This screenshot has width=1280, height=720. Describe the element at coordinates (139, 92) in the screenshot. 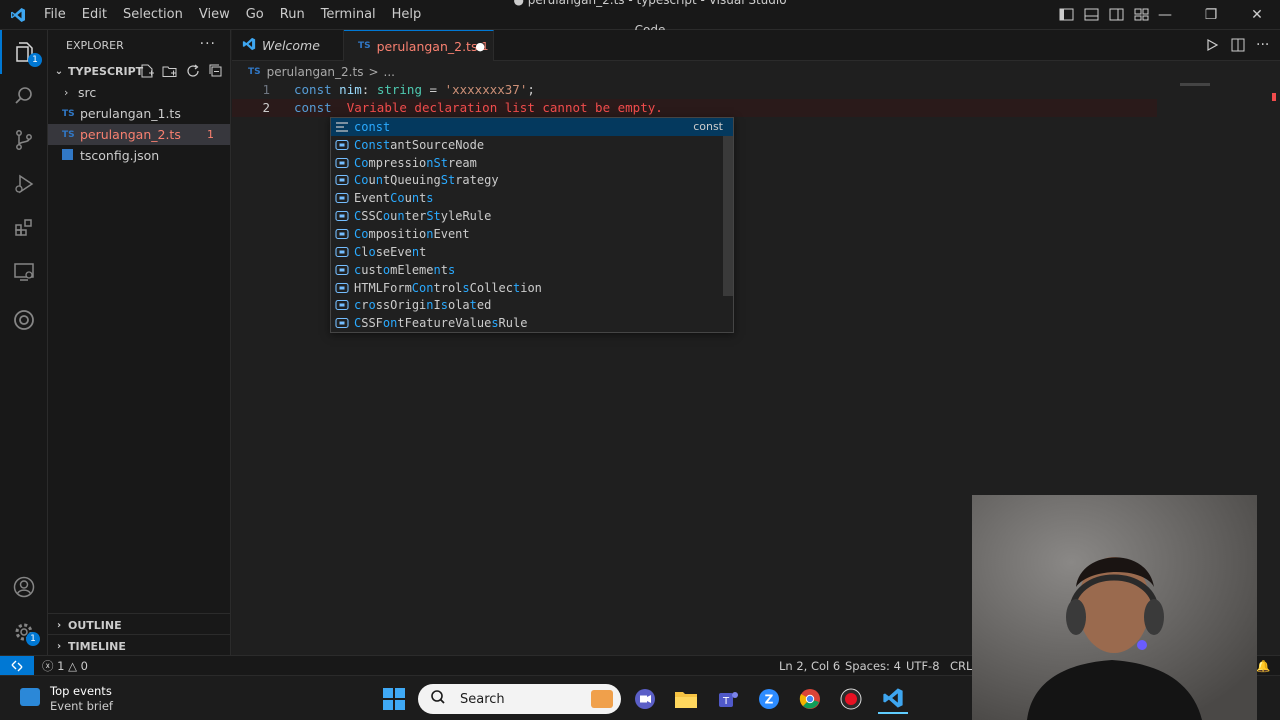

I see `tree-folder-src: › src` at that location.